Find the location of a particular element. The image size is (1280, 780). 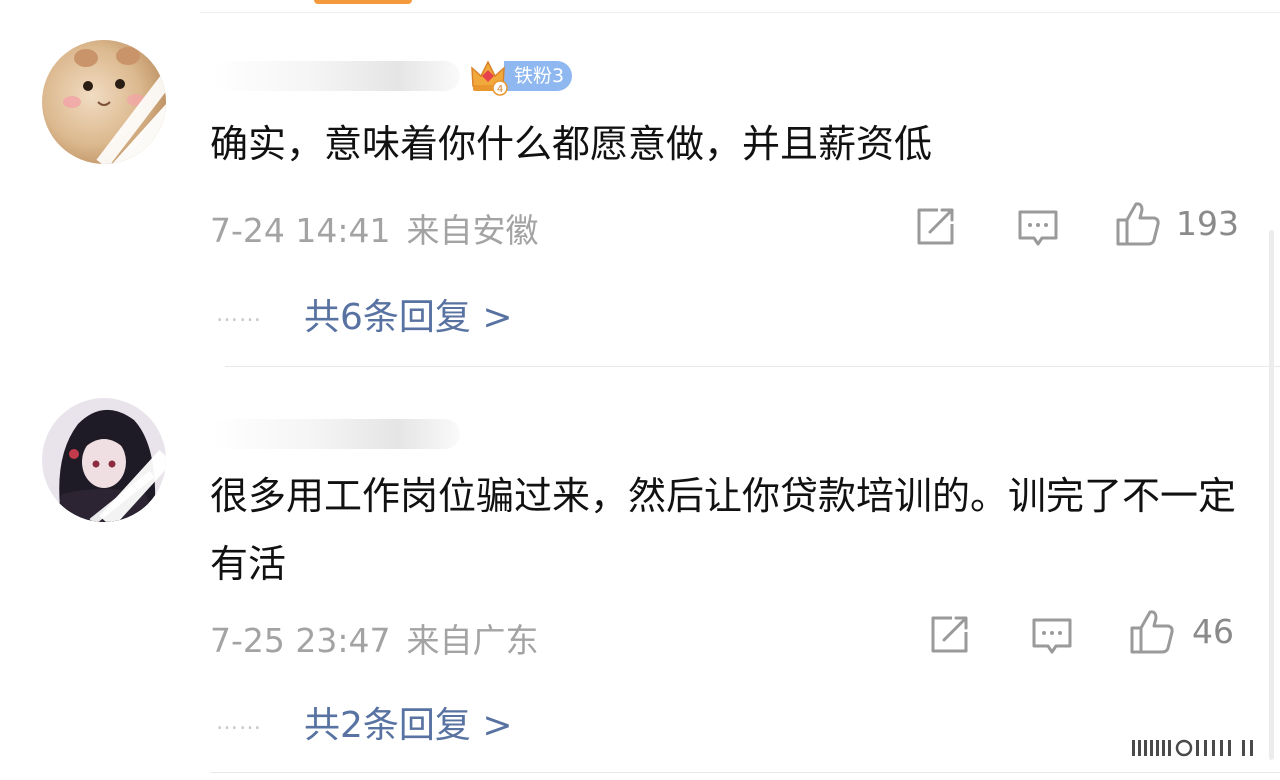

comment-divider is located at coordinates (752, 366).